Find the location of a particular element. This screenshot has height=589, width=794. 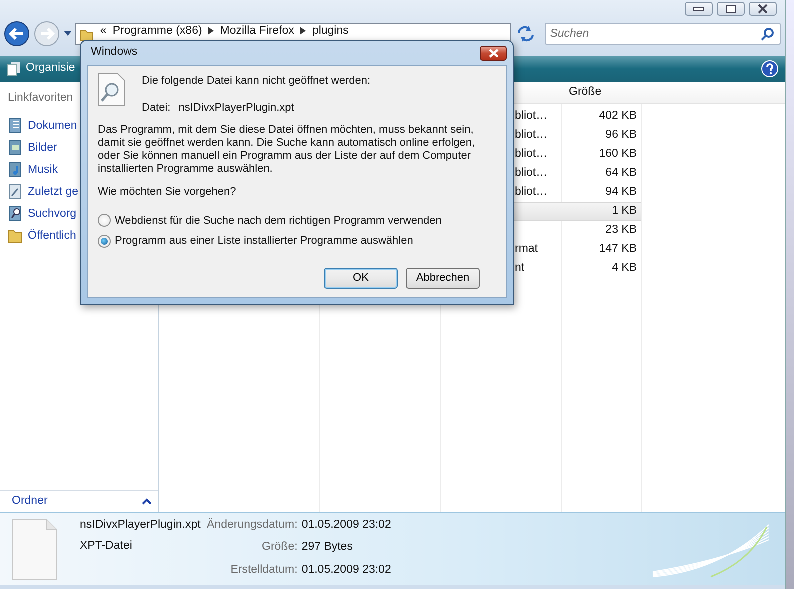

pages-icon is located at coordinates (14, 69).